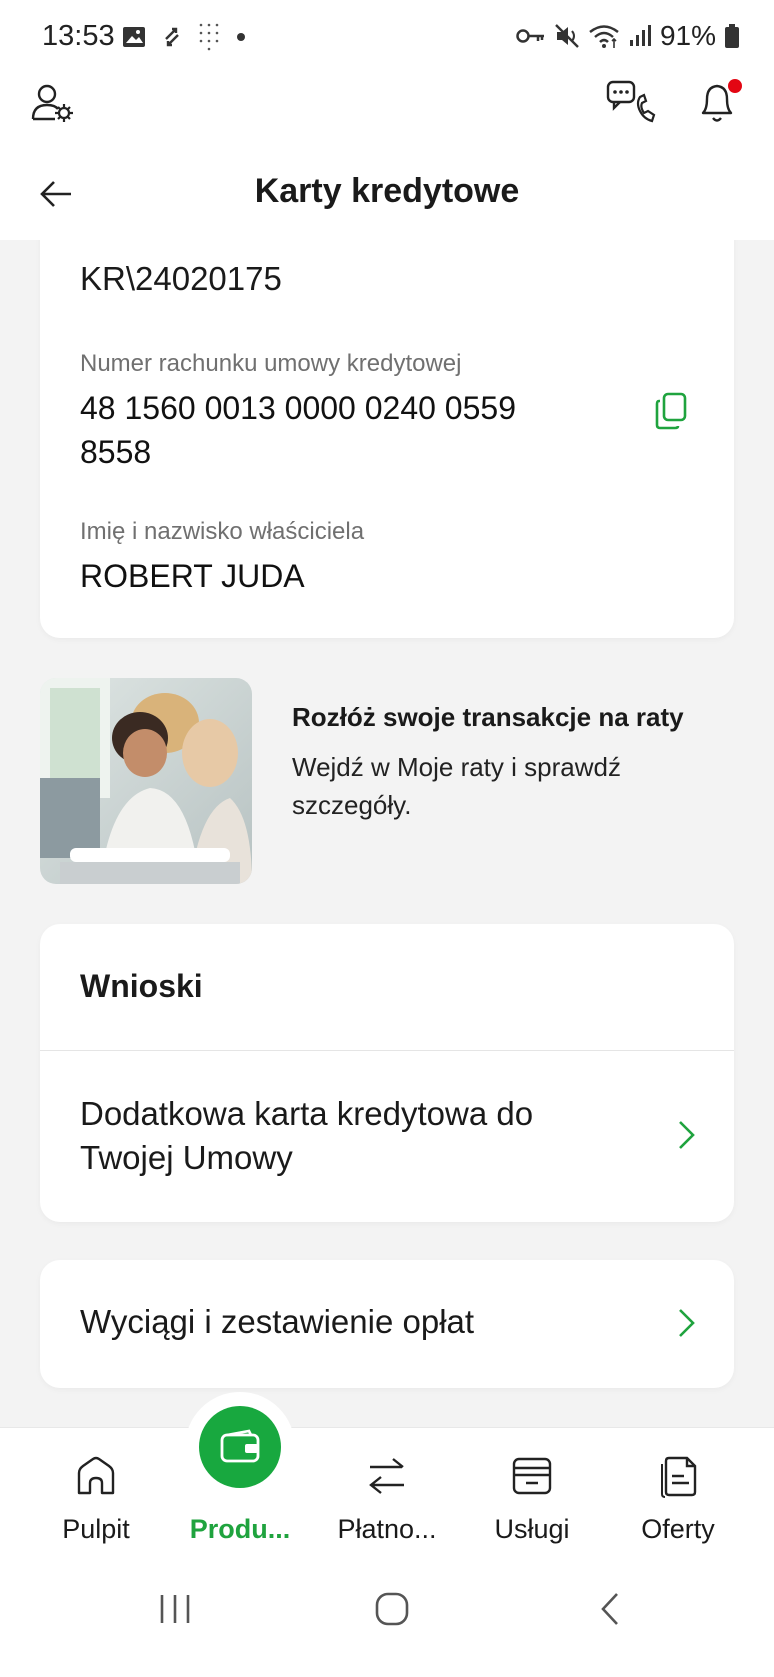  Describe the element at coordinates (96, 1529) in the screenshot. I see `nav-label-pulpit: Pulpit` at that location.